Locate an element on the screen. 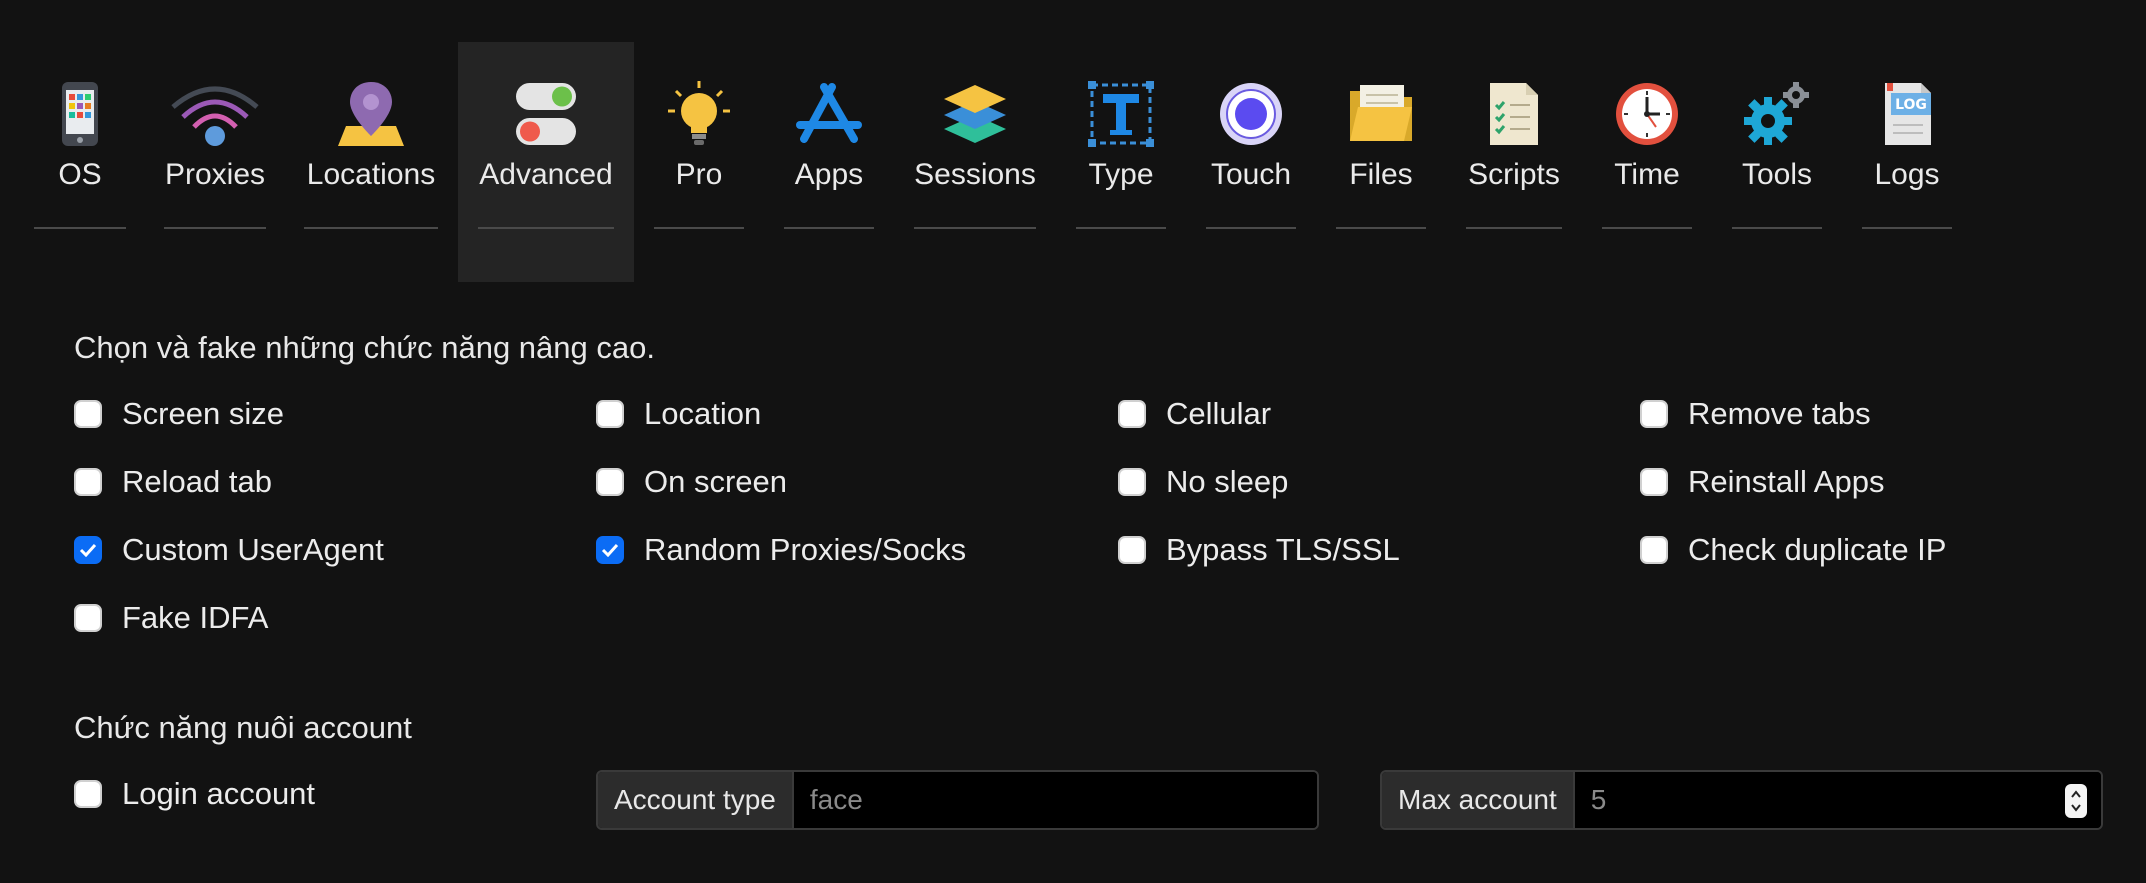 This screenshot has height=883, width=2146. map-pin-icon is located at coordinates (371, 114).